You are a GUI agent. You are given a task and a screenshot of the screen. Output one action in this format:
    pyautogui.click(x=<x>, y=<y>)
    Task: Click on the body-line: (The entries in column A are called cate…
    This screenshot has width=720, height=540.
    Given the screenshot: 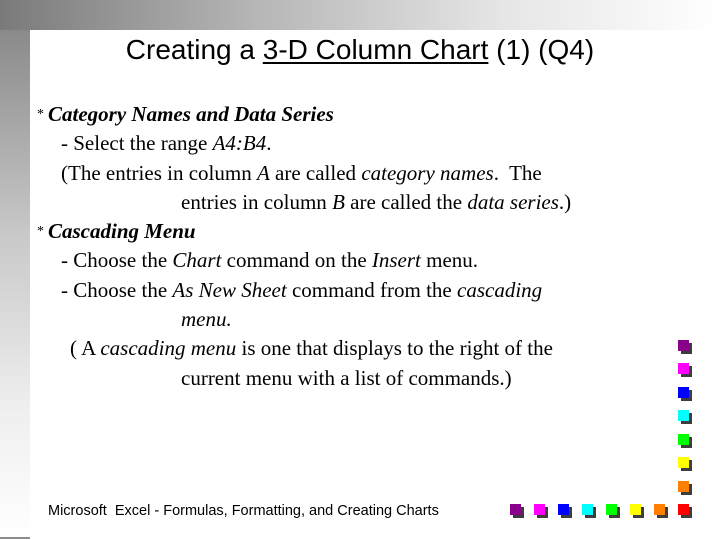 What is the action you would take?
    pyautogui.click(x=357, y=173)
    